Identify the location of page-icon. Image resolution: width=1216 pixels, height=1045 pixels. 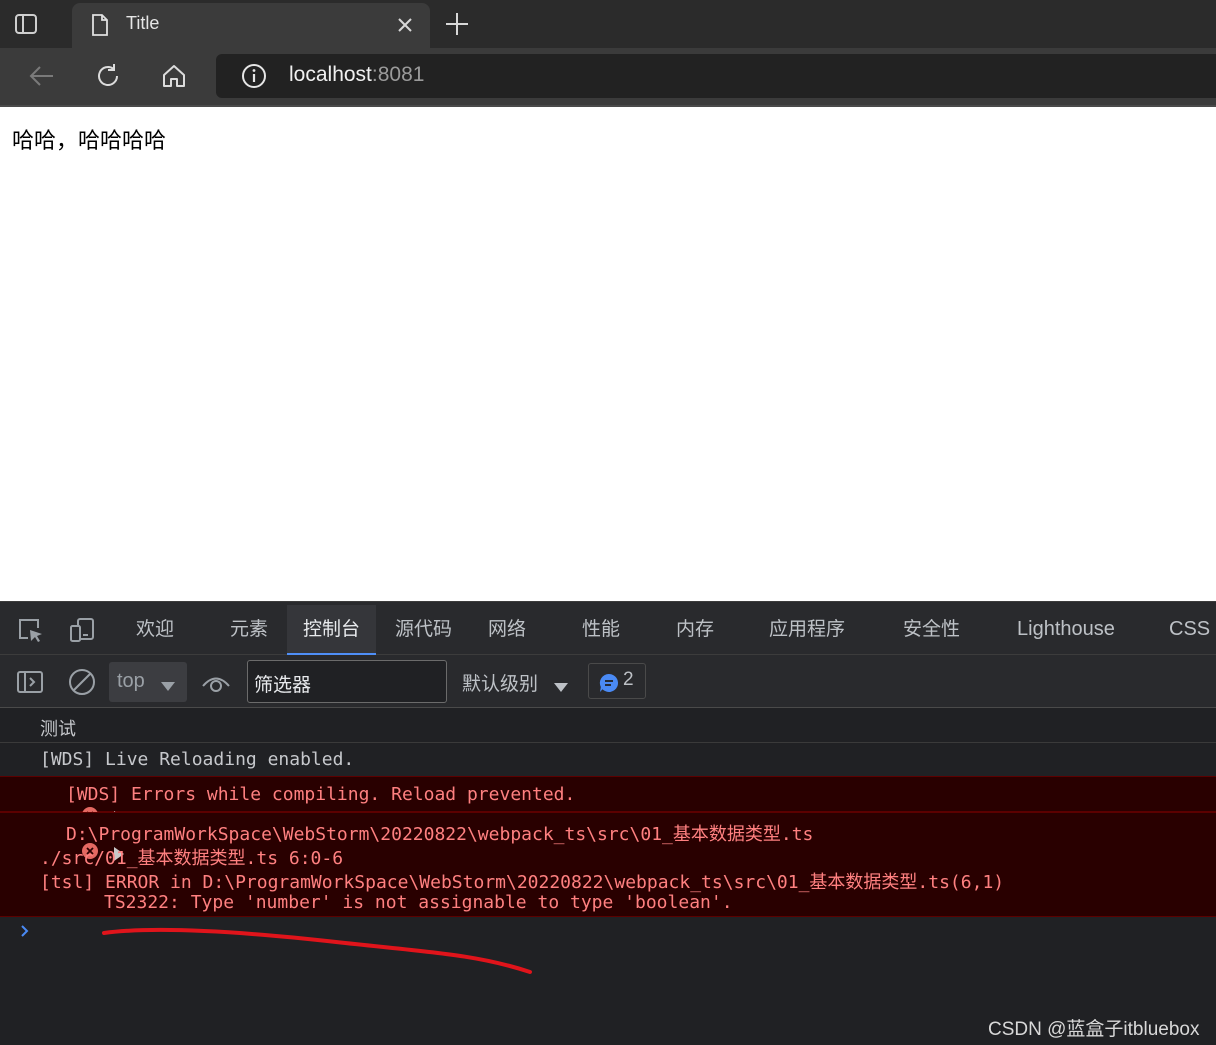
(100, 25).